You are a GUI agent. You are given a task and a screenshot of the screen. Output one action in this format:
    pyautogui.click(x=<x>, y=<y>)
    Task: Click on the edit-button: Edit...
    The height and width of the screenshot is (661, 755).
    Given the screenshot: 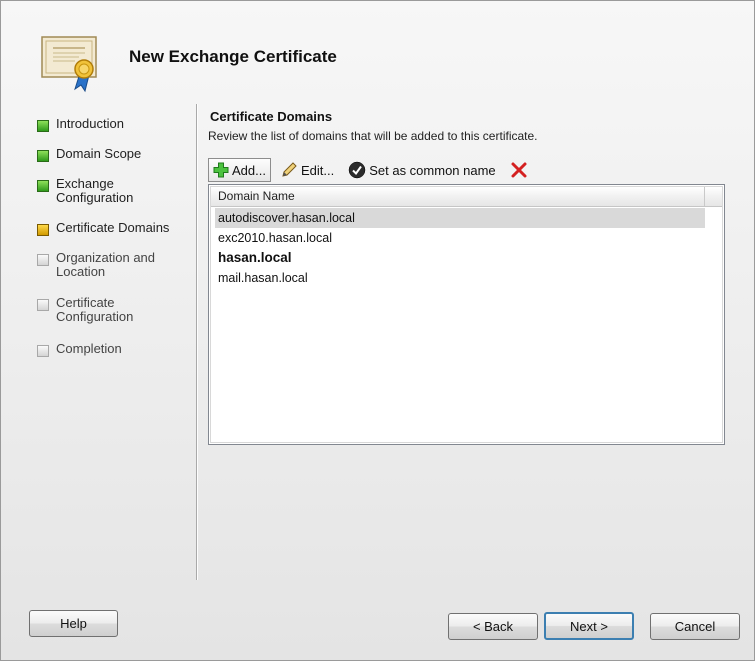 What is the action you would take?
    pyautogui.click(x=307, y=170)
    